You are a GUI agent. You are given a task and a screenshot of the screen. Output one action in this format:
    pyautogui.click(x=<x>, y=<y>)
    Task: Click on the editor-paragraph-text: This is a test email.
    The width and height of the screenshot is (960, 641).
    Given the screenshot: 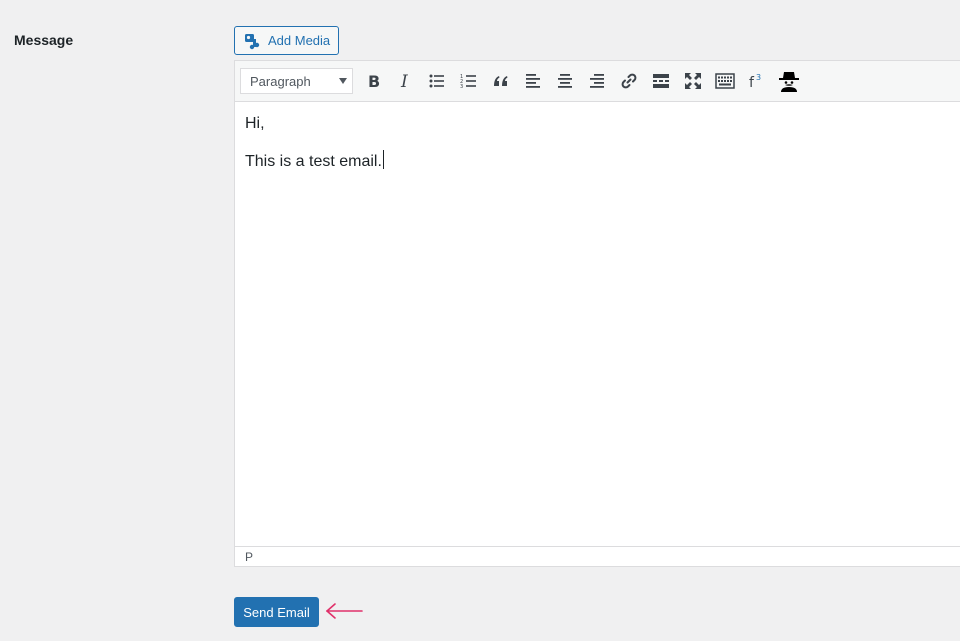 What is the action you would take?
    pyautogui.click(x=313, y=161)
    